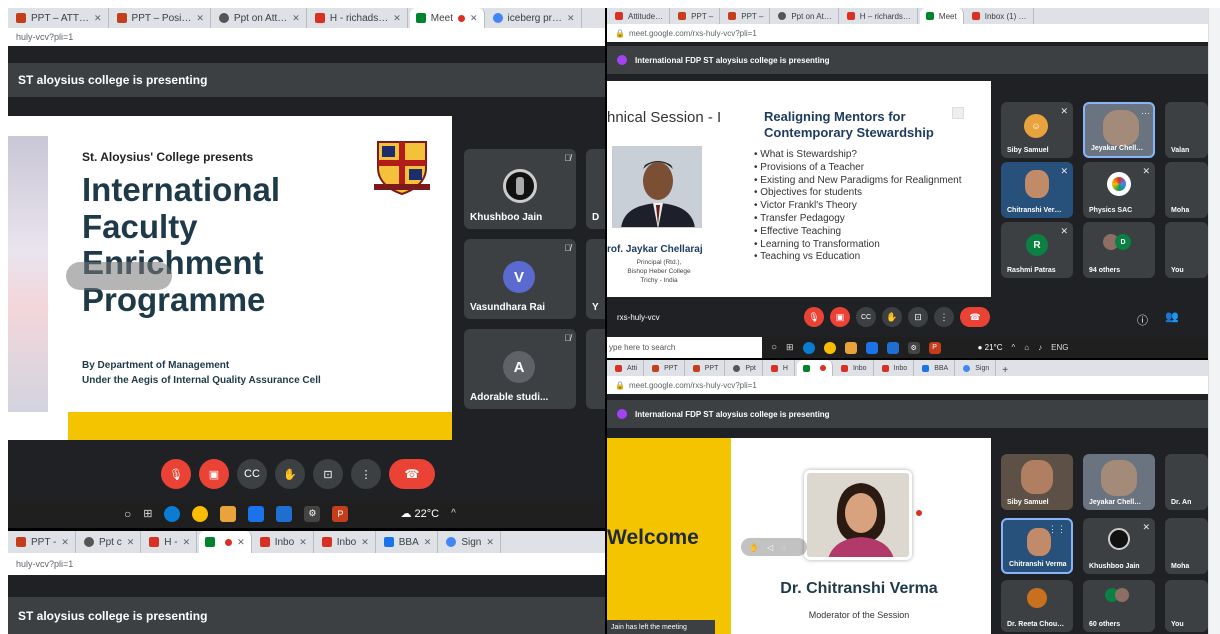 The height and width of the screenshot is (634, 1220). What do you see at coordinates (595, 279) in the screenshot?
I see `participant-tile: Y` at bounding box center [595, 279].